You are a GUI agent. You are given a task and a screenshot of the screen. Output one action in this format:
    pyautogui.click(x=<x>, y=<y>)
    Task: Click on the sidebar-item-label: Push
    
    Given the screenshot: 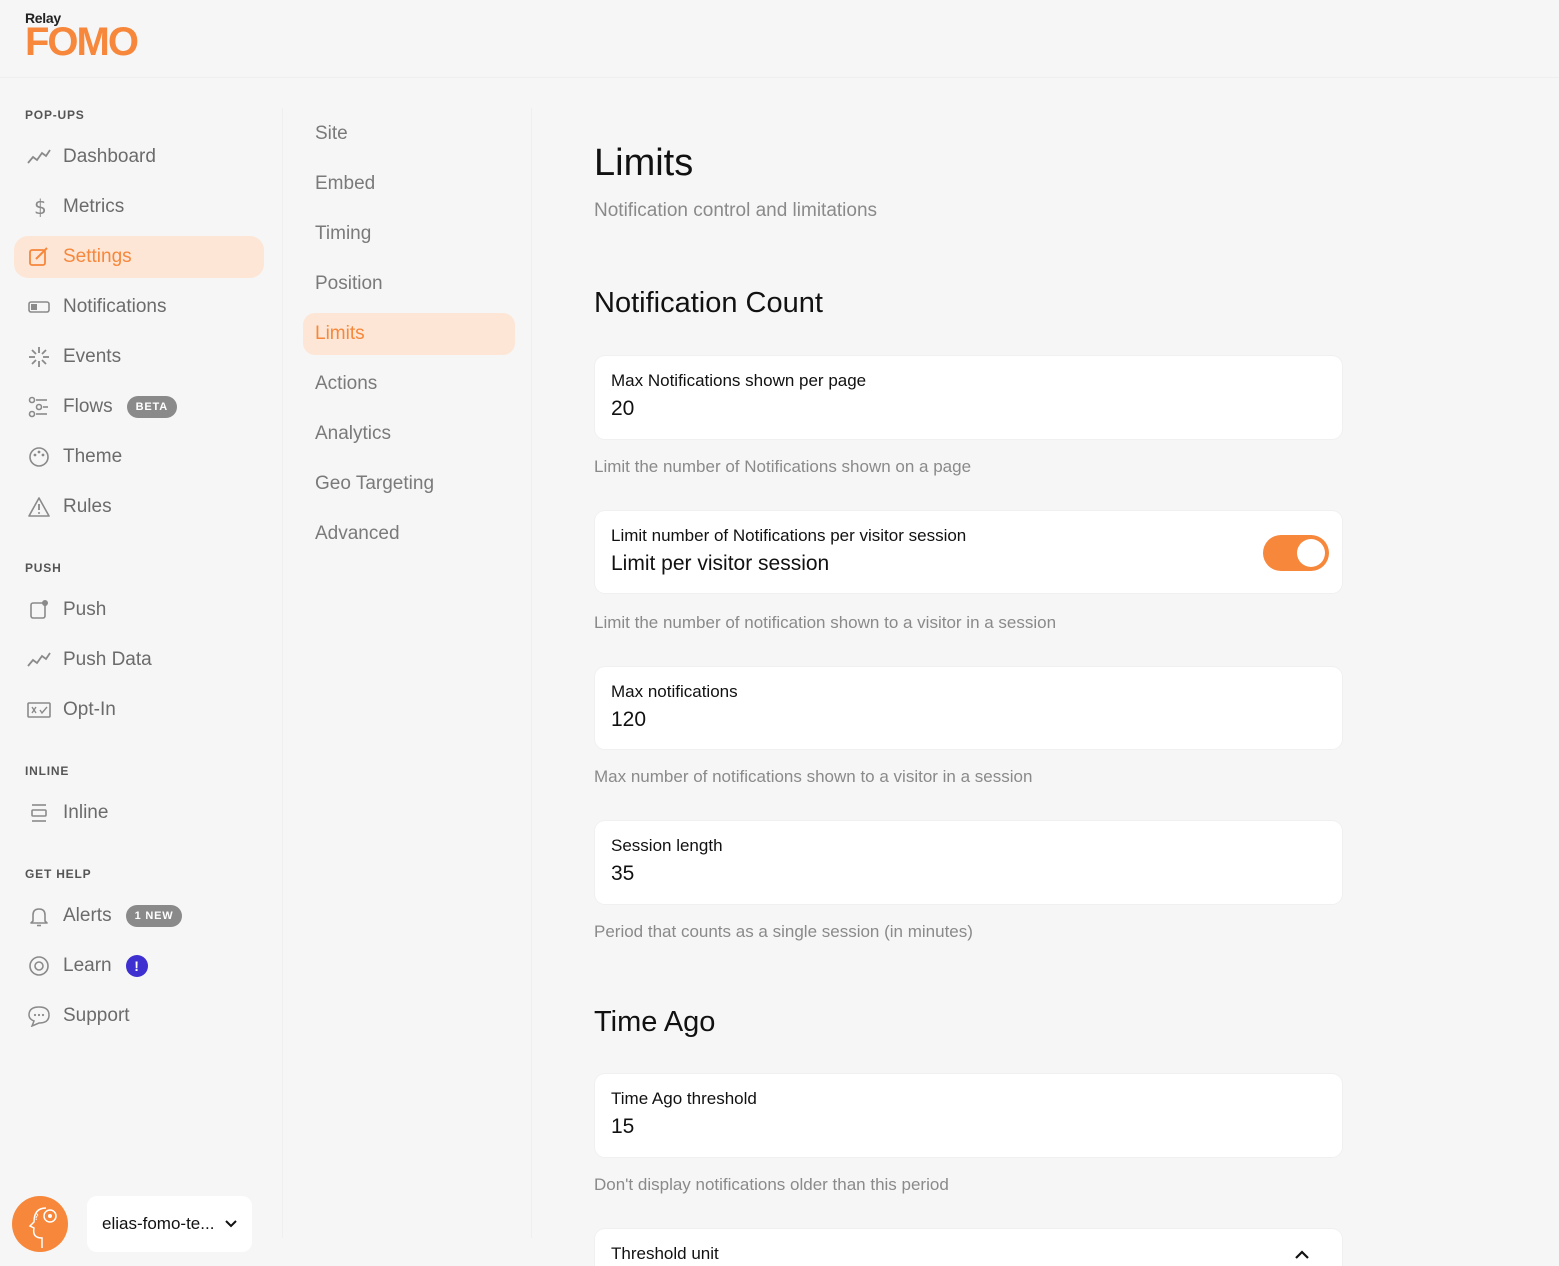 What is the action you would take?
    pyautogui.click(x=85, y=609)
    